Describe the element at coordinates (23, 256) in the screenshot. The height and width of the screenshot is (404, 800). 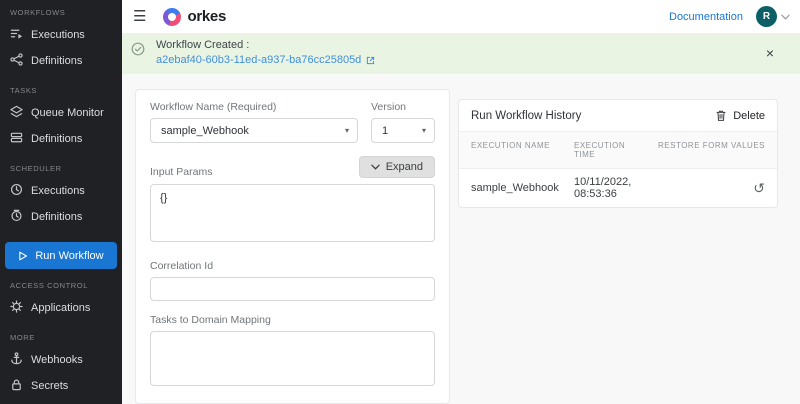
I see `play-icon` at that location.